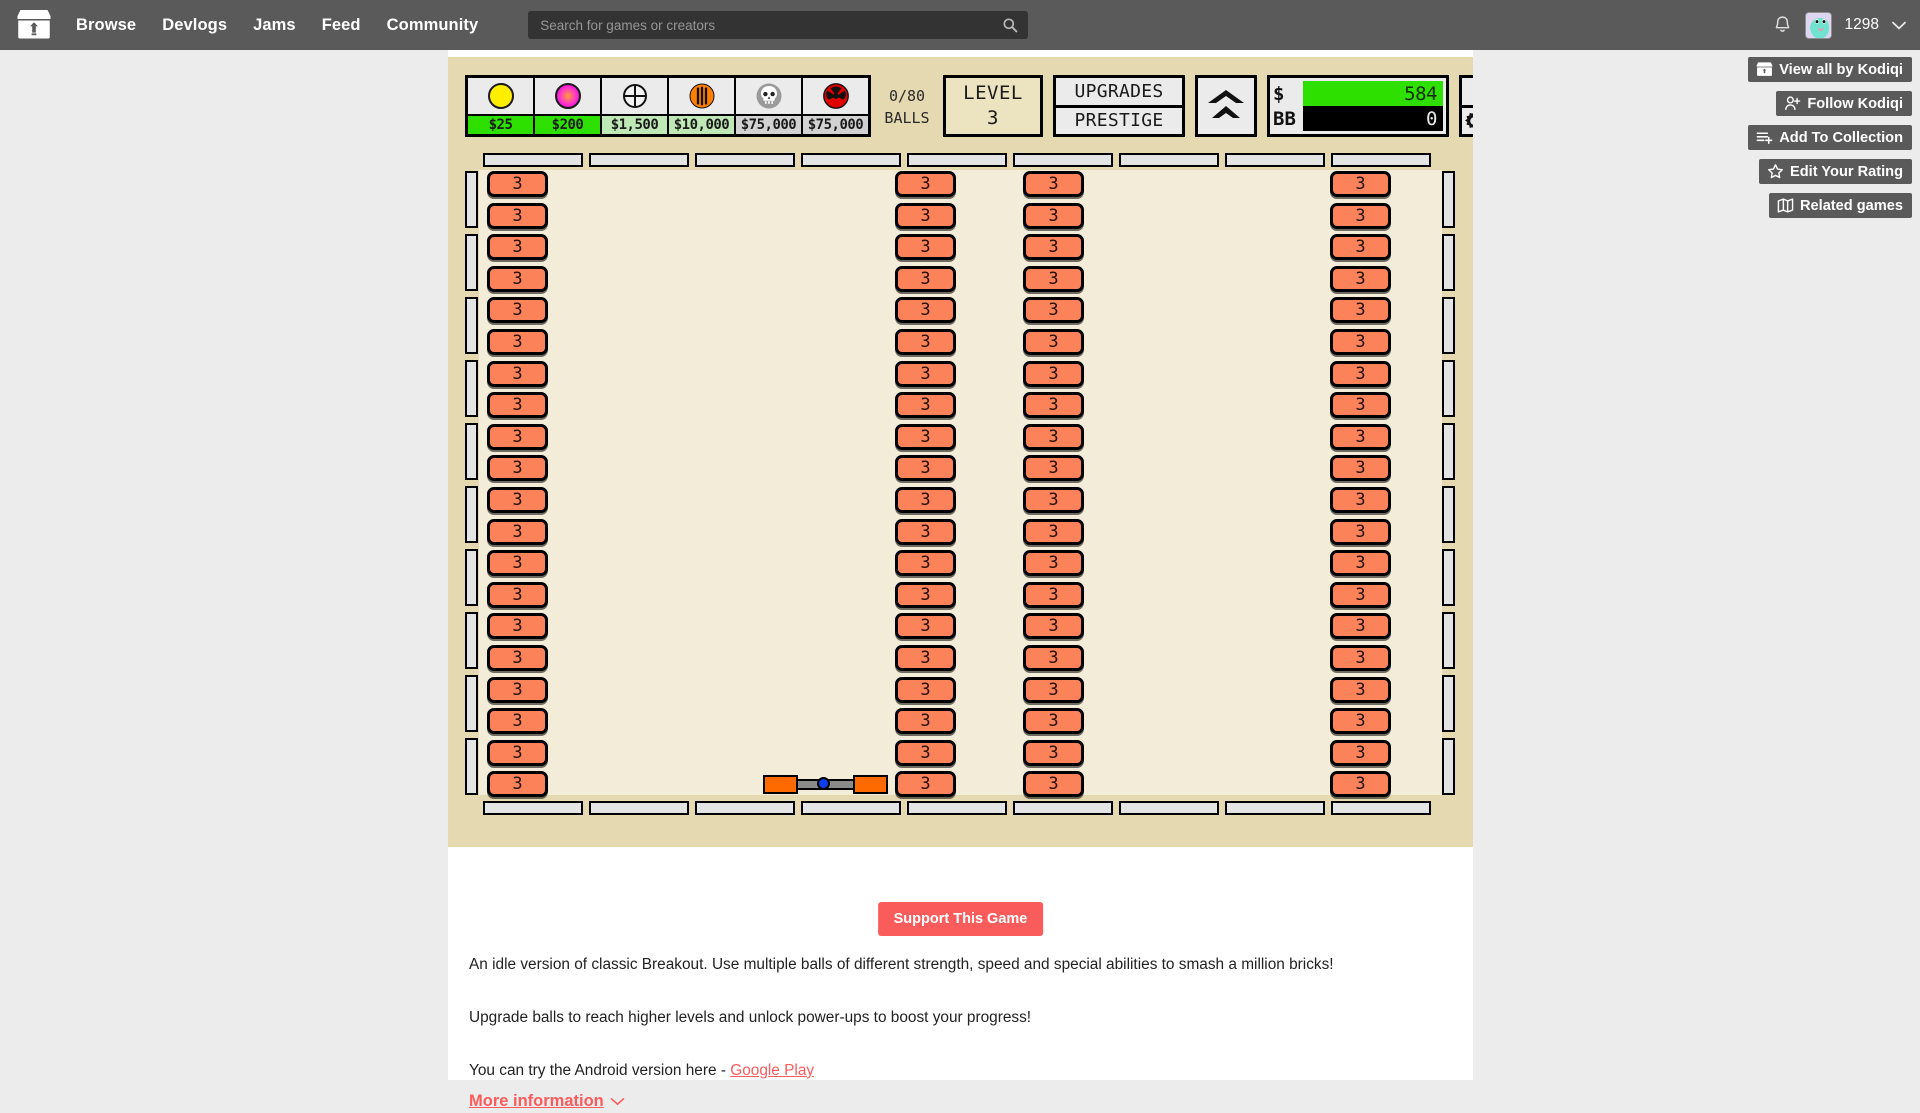  Describe the element at coordinates (1899, 25) in the screenshot. I see `chevron-down-icon` at that location.